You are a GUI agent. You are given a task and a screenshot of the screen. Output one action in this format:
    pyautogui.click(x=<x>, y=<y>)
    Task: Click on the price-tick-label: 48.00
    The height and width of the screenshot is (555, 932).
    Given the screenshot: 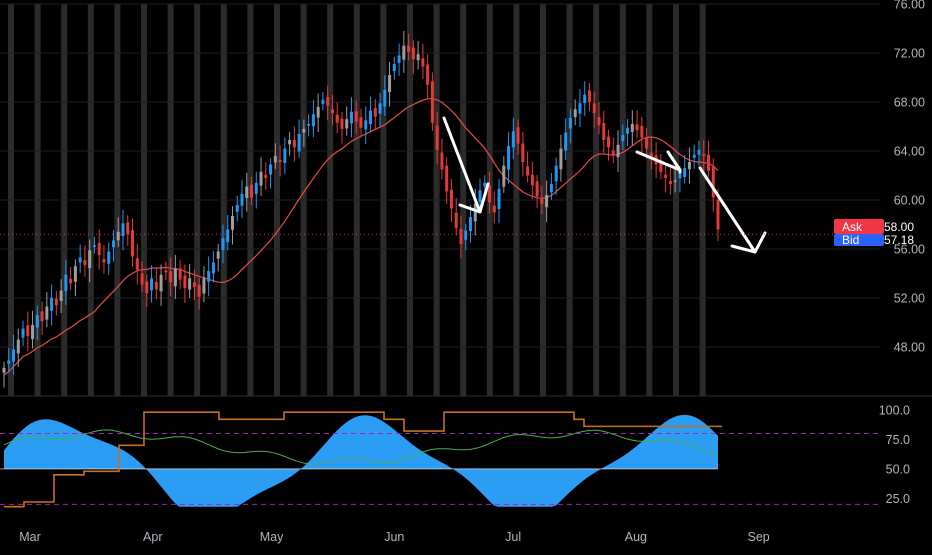 What is the action you would take?
    pyautogui.click(x=909, y=348)
    